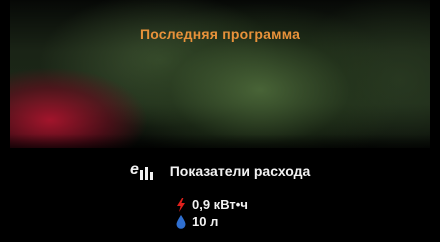 This screenshot has height=242, width=440. Describe the element at coordinates (181, 221) in the screenshot. I see `water-drop-icon` at that location.